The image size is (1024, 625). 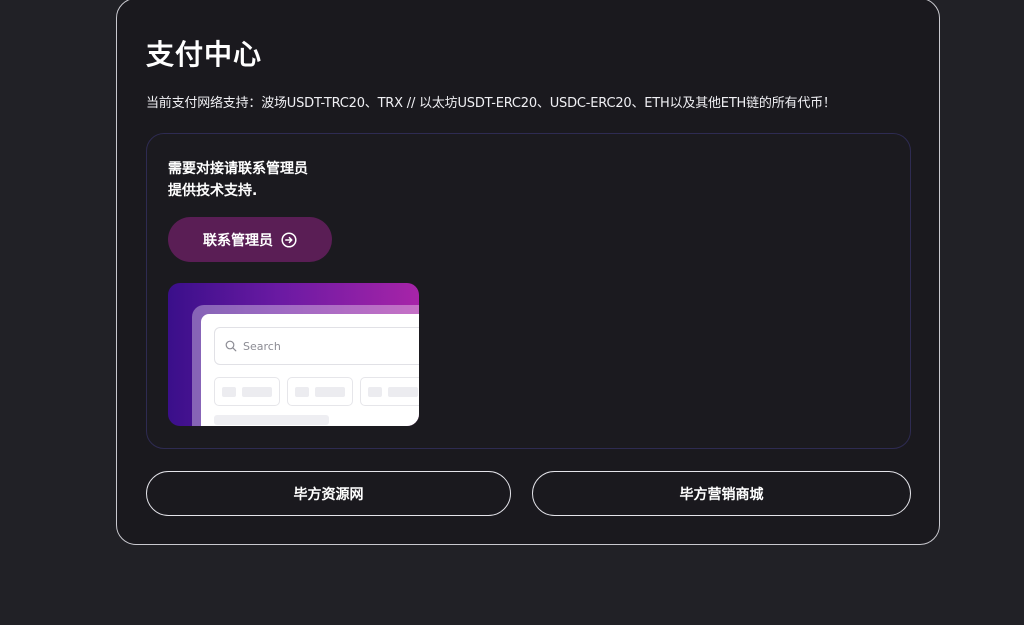 I want to click on contact-admin-label: 联系管理员, so click(x=238, y=240).